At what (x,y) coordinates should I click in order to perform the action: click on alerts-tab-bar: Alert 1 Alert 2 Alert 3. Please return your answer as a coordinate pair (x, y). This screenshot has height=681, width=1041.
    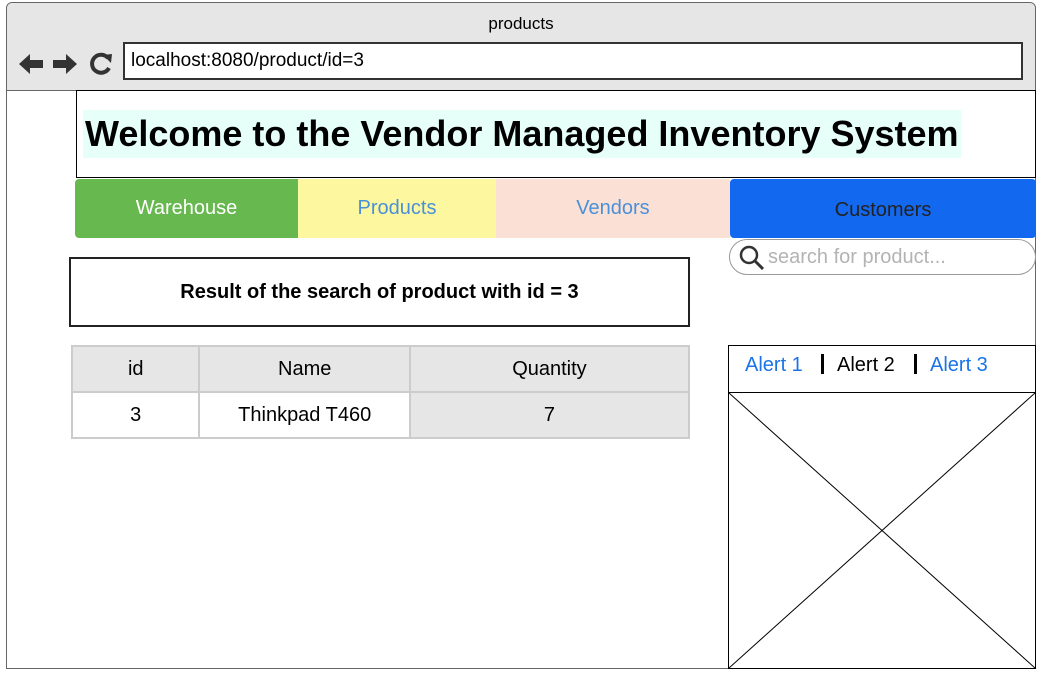
    Looking at the image, I should click on (882, 369).